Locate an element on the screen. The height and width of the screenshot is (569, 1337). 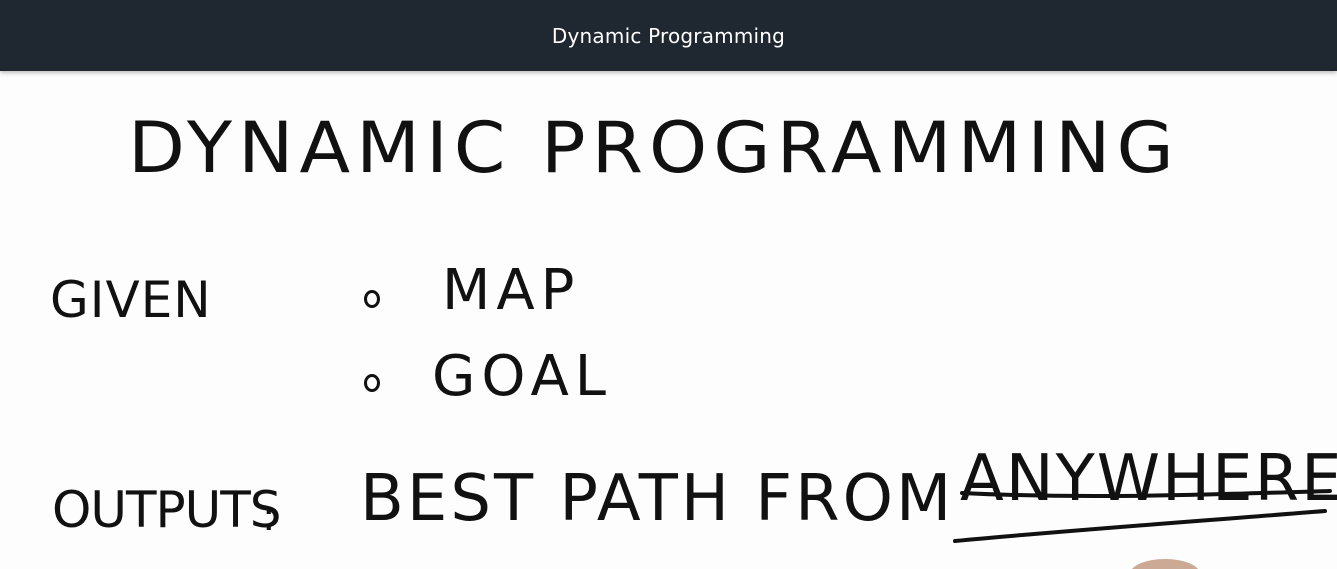
video-title: Dynamic Programming is located at coordinates (668, 35).